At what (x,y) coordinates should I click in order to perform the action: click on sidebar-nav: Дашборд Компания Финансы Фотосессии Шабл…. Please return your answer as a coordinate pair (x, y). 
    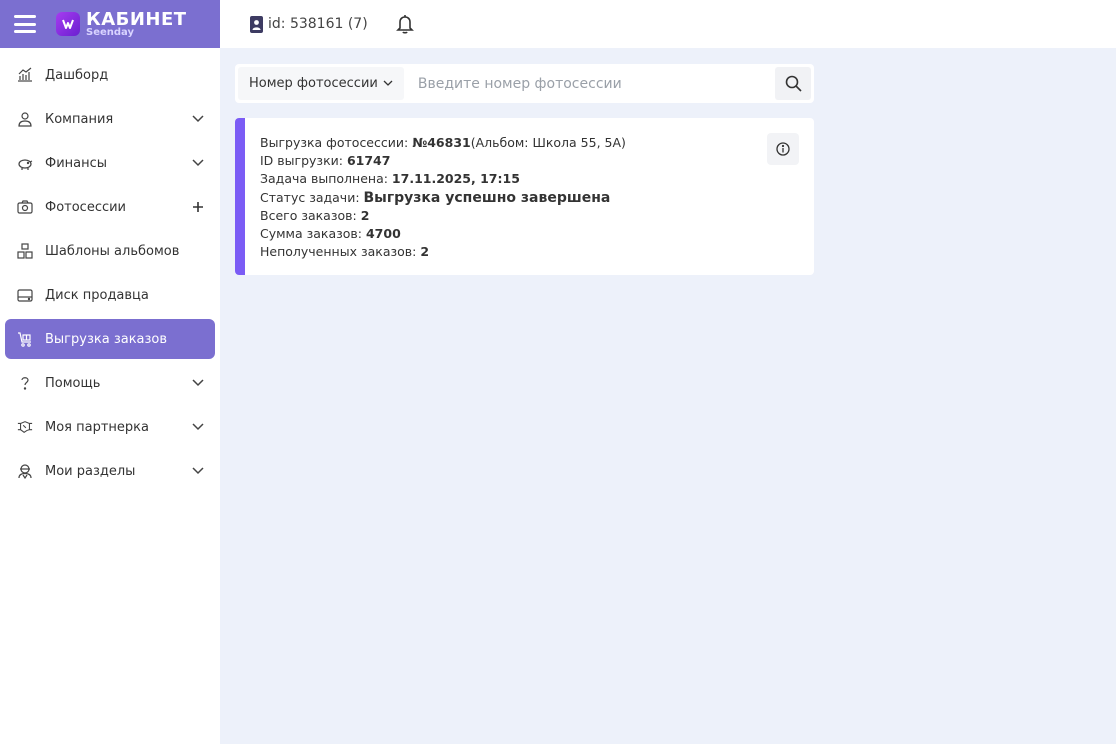
    Looking at the image, I should click on (110, 269).